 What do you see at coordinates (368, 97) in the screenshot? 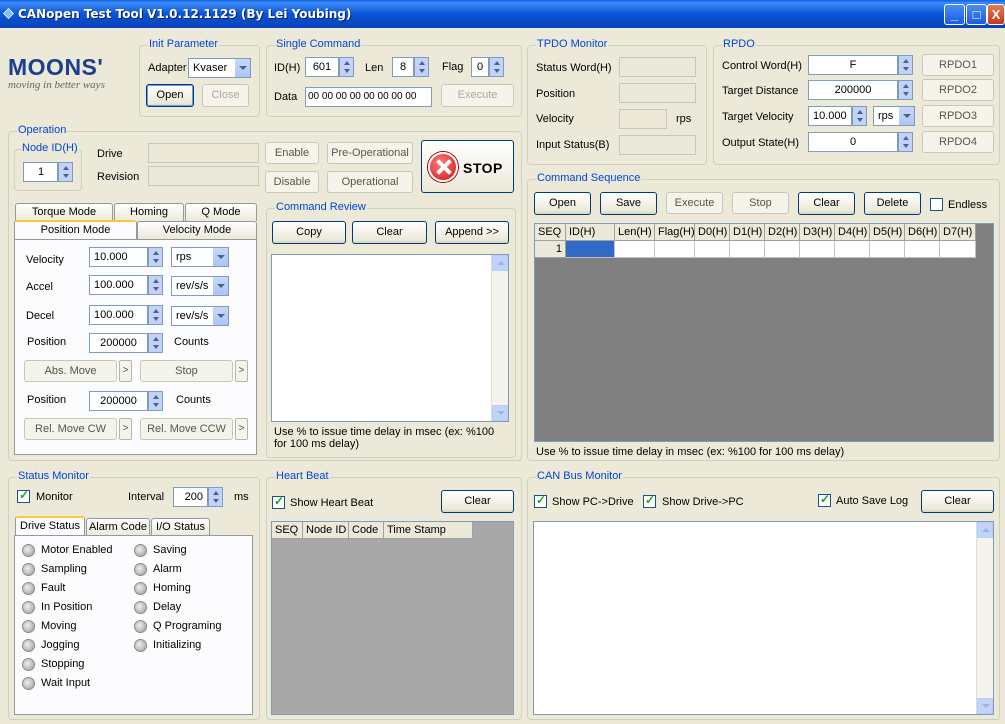
I see `data-input: 00 00 00 00 00 00 00 00` at bounding box center [368, 97].